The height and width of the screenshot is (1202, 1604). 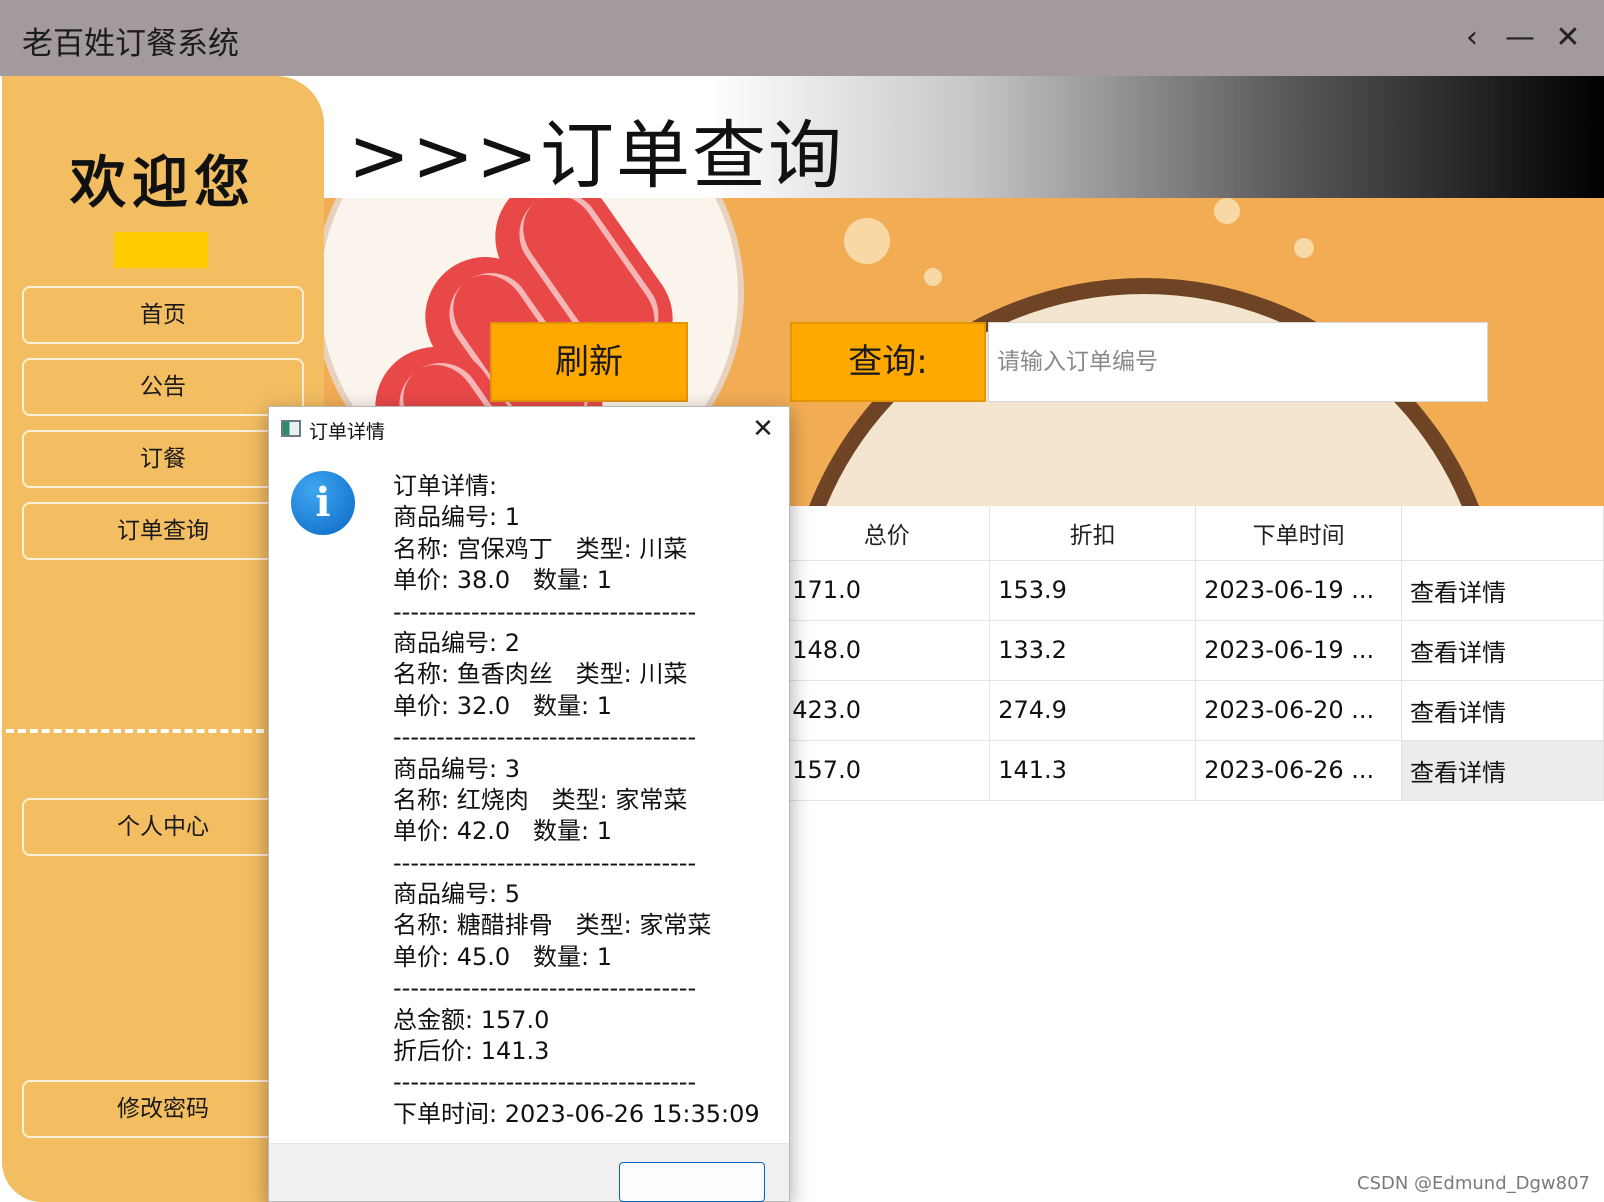 I want to click on page-title: >>>订单查询, so click(x=596, y=156).